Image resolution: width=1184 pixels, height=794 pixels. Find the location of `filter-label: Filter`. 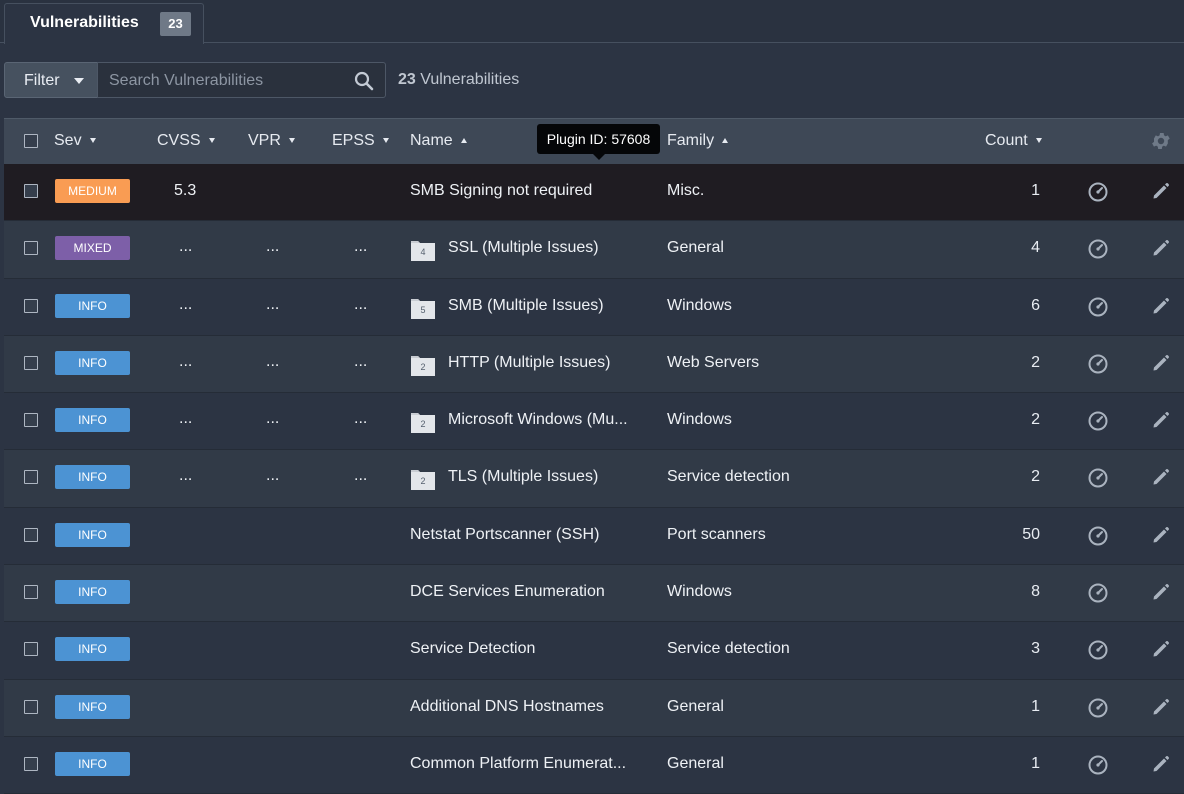

filter-label: Filter is located at coordinates (42, 80).